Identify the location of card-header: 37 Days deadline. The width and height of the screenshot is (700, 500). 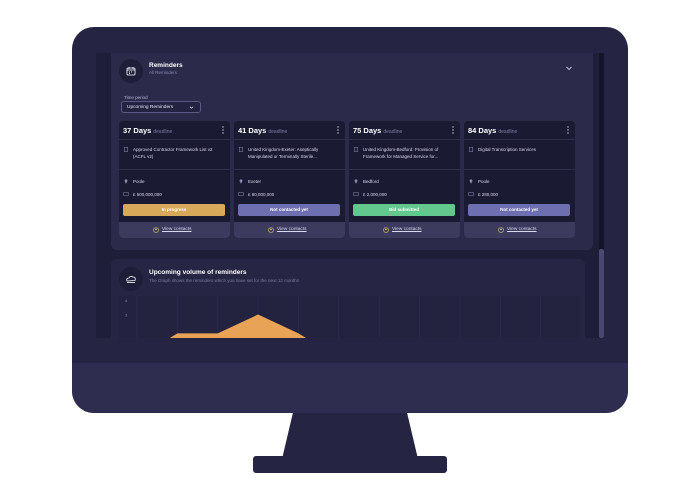
(174, 130).